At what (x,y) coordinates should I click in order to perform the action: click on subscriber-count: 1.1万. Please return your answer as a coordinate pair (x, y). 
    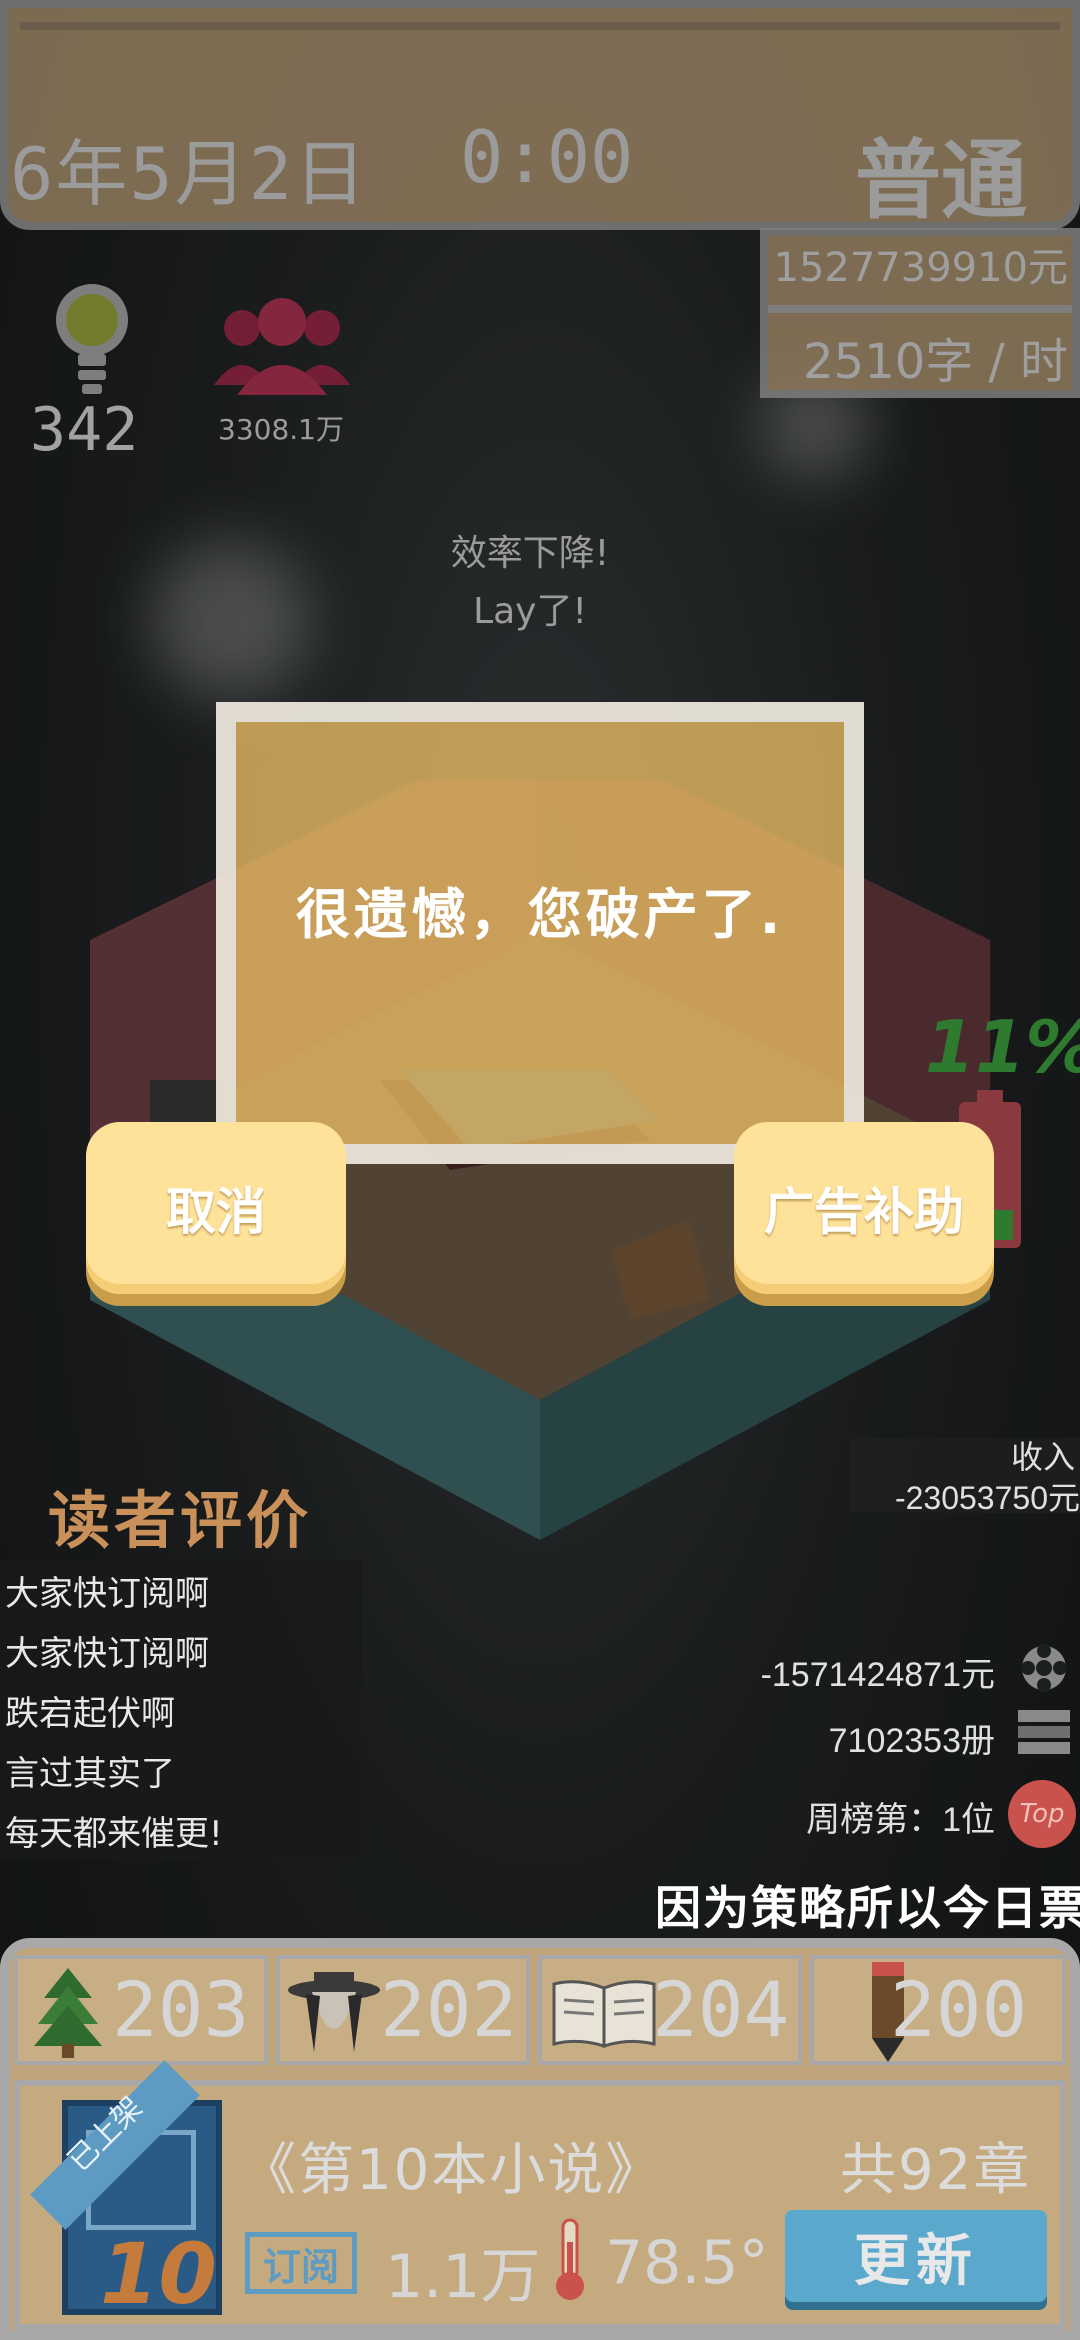
    Looking at the image, I should click on (463, 2277).